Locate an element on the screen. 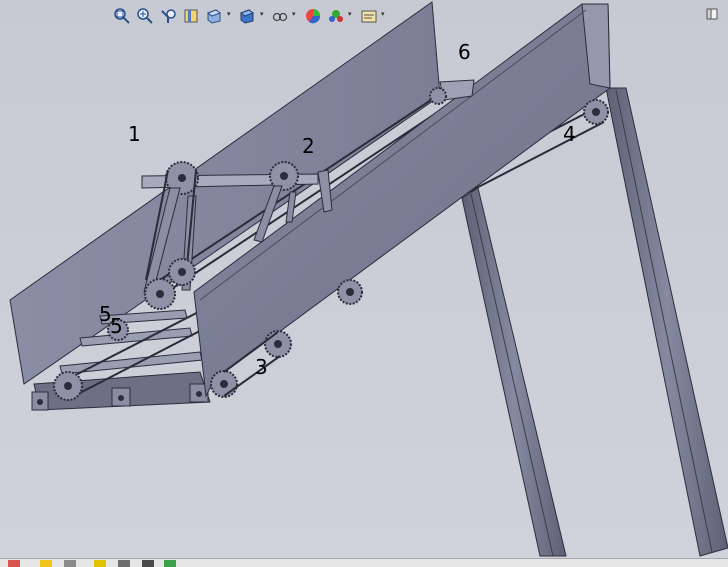 This screenshot has height=567, width=728. support-leg-right is located at coordinates (666, 322).